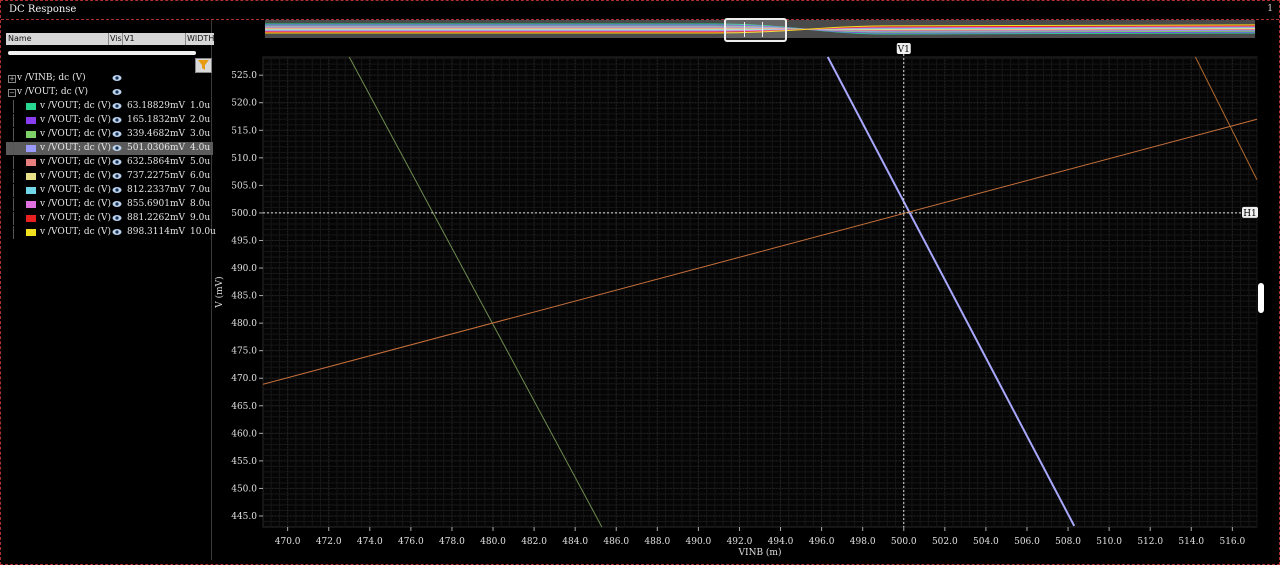  What do you see at coordinates (411, 542) in the screenshot?
I see `x-tick-label: 476.0` at bounding box center [411, 542].